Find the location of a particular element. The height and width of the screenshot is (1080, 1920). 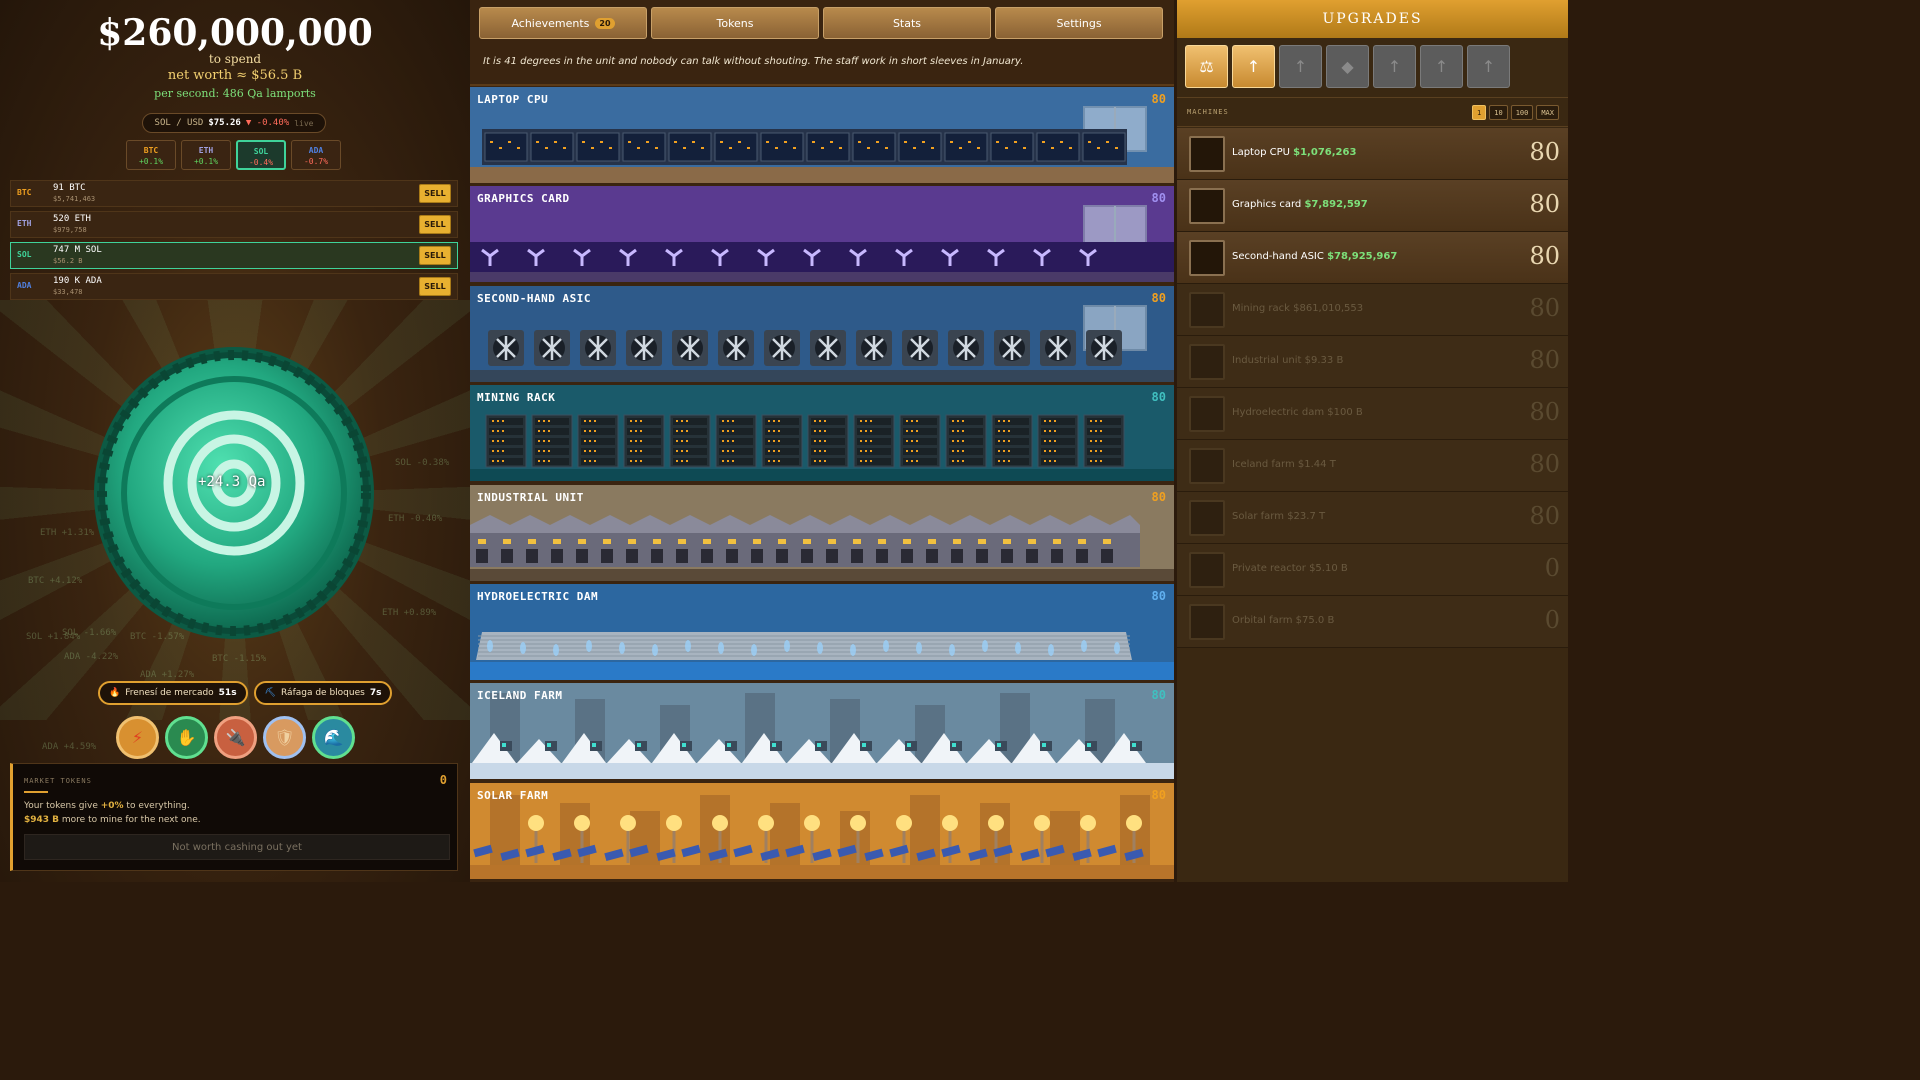

tab-bar: Achievements 20 Tokens Stats Settings is located at coordinates (821, 23).